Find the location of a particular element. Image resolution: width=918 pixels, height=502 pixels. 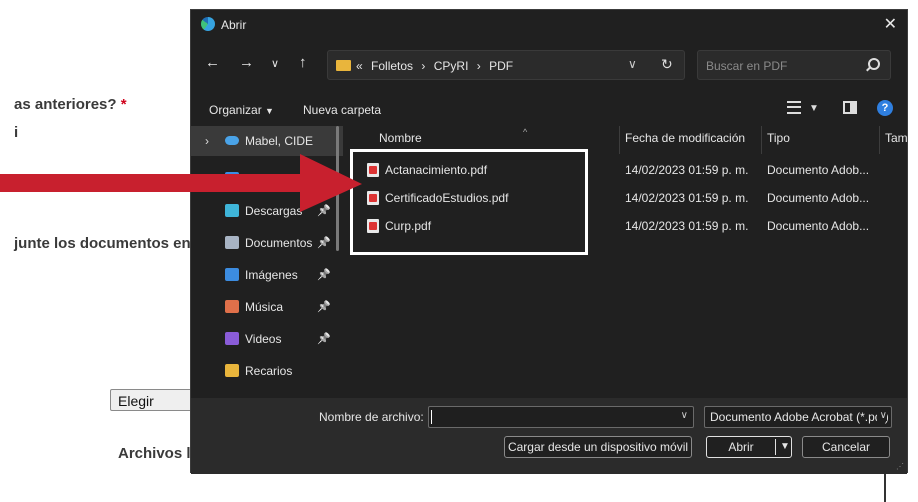

instruction-text: junte los documentos en is located at coordinates (102, 243).